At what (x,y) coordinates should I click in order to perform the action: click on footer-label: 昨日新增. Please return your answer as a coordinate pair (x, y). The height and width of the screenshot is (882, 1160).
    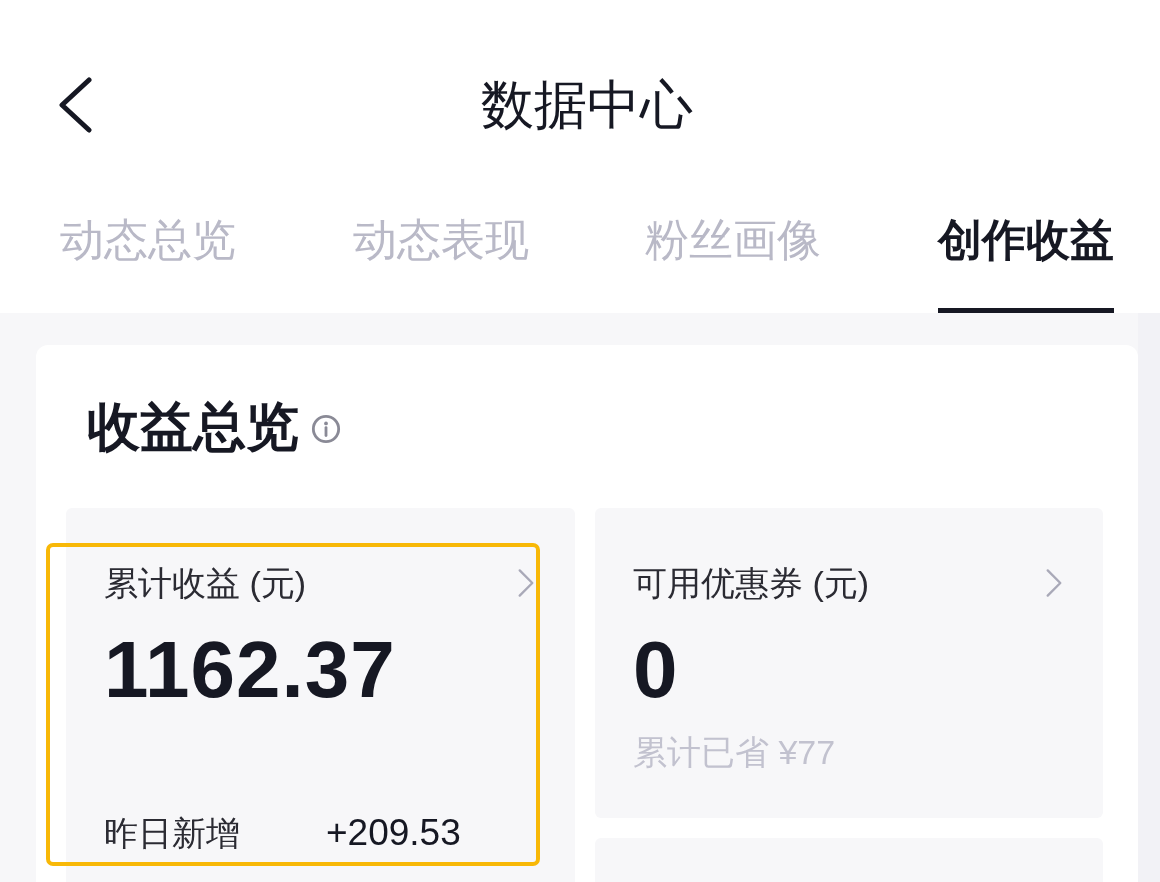
    Looking at the image, I should click on (172, 833).